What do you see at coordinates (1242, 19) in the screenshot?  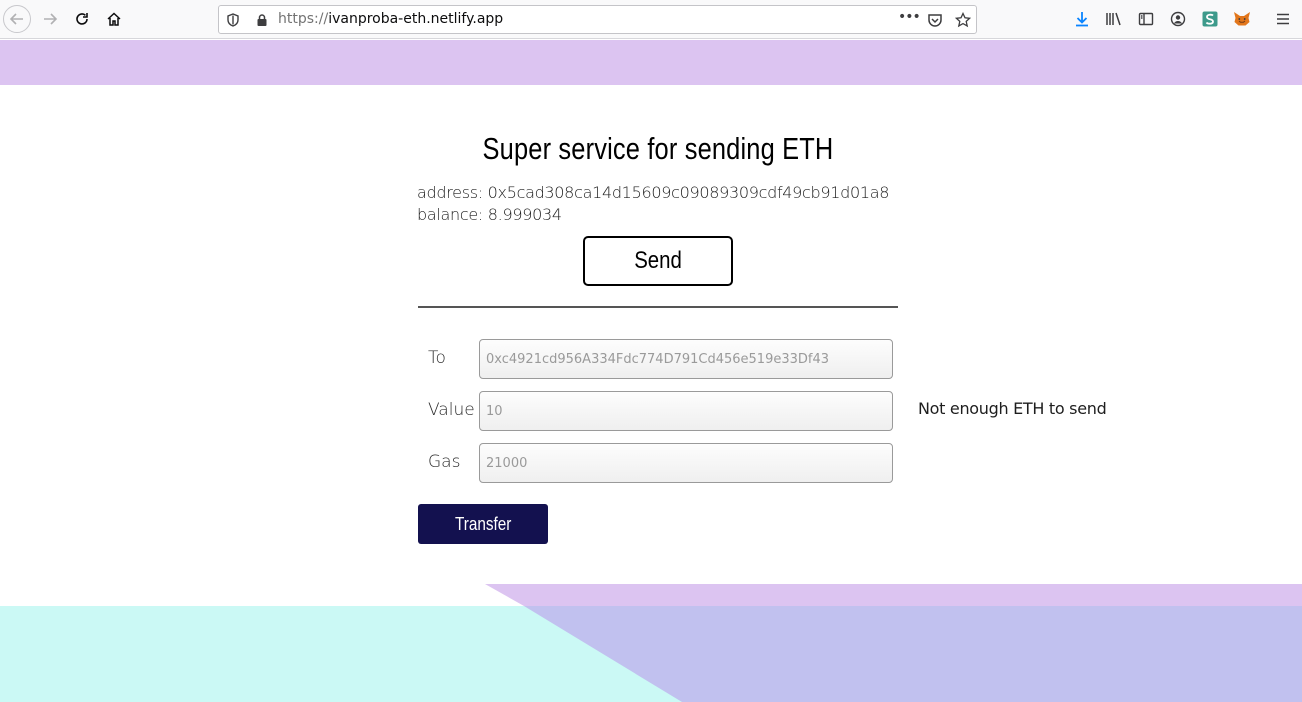 I see `metamask-fox-icon` at bounding box center [1242, 19].